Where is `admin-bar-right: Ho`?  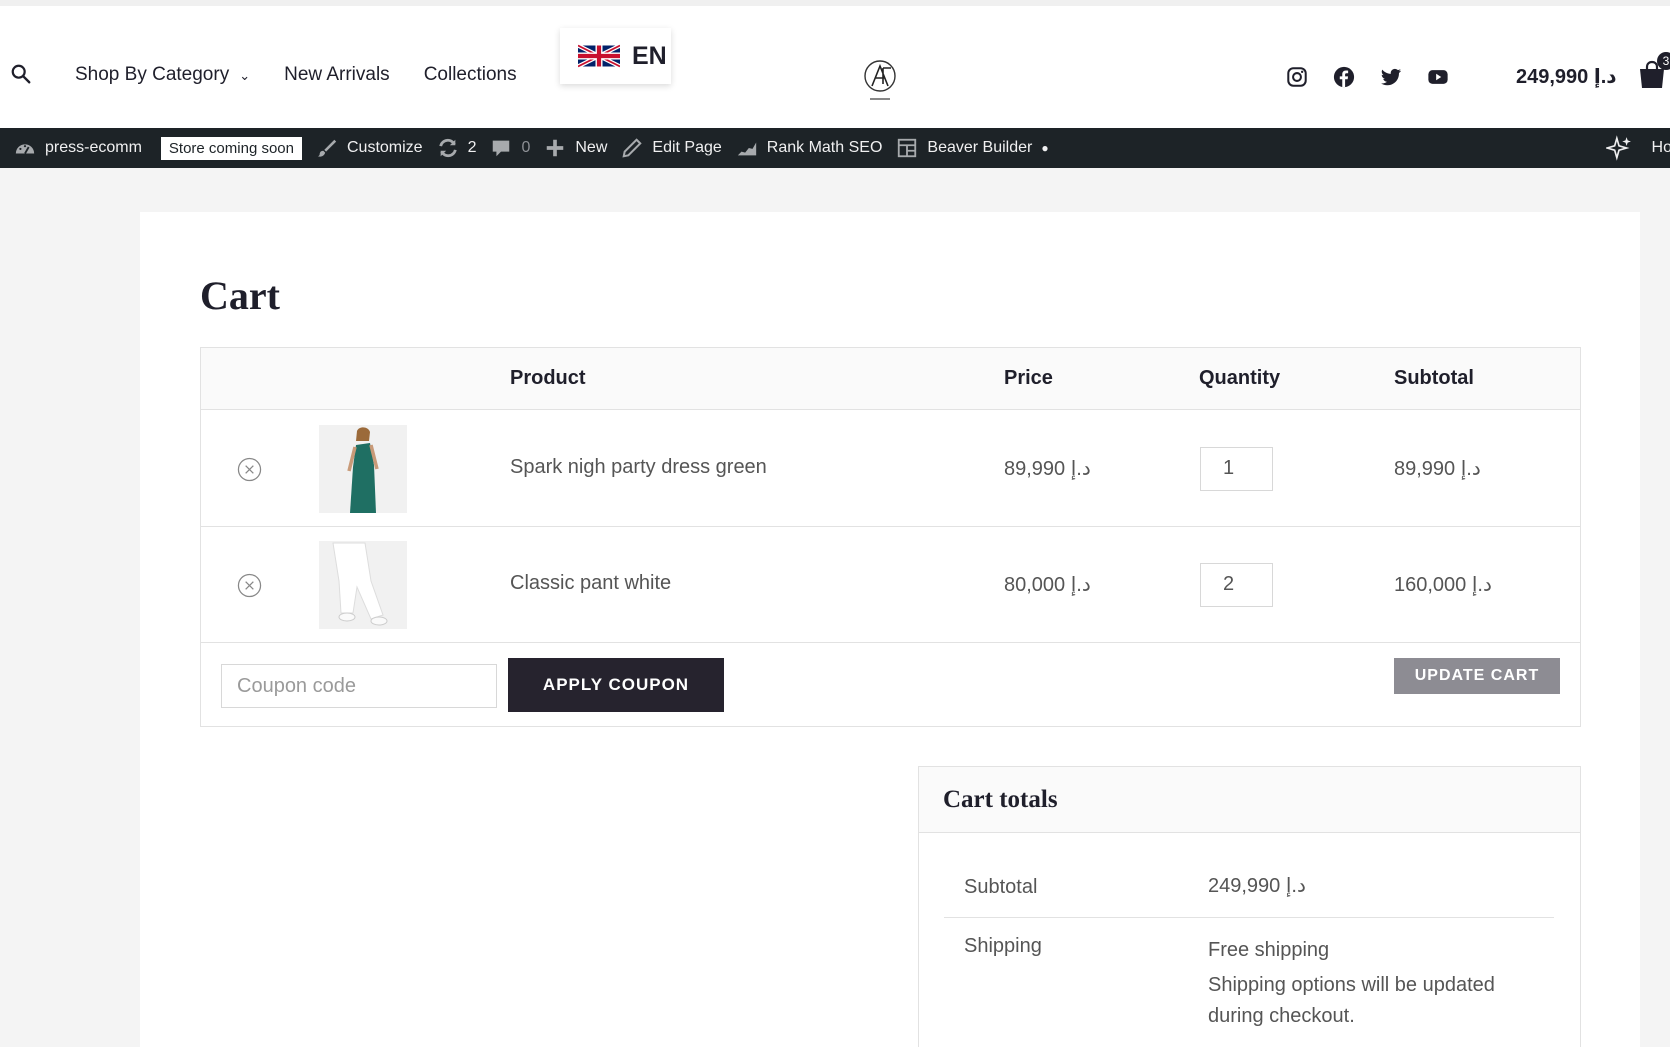
admin-bar-right: Ho is located at coordinates (1637, 148).